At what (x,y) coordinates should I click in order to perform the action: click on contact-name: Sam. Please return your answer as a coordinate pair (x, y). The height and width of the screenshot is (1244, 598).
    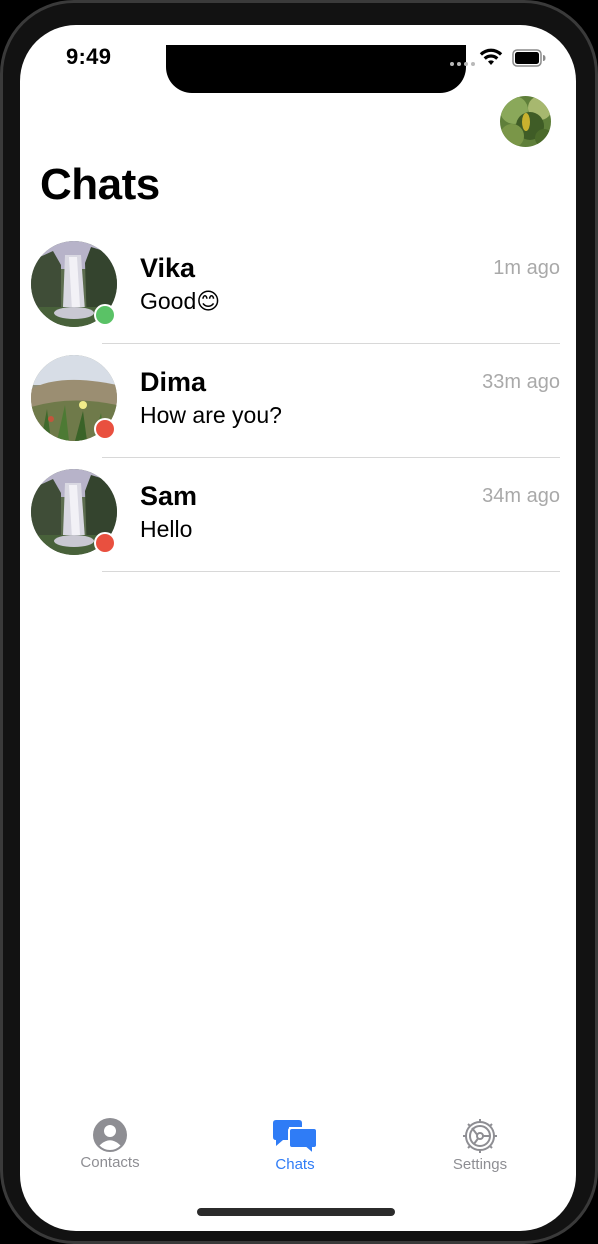
    Looking at the image, I should click on (169, 496).